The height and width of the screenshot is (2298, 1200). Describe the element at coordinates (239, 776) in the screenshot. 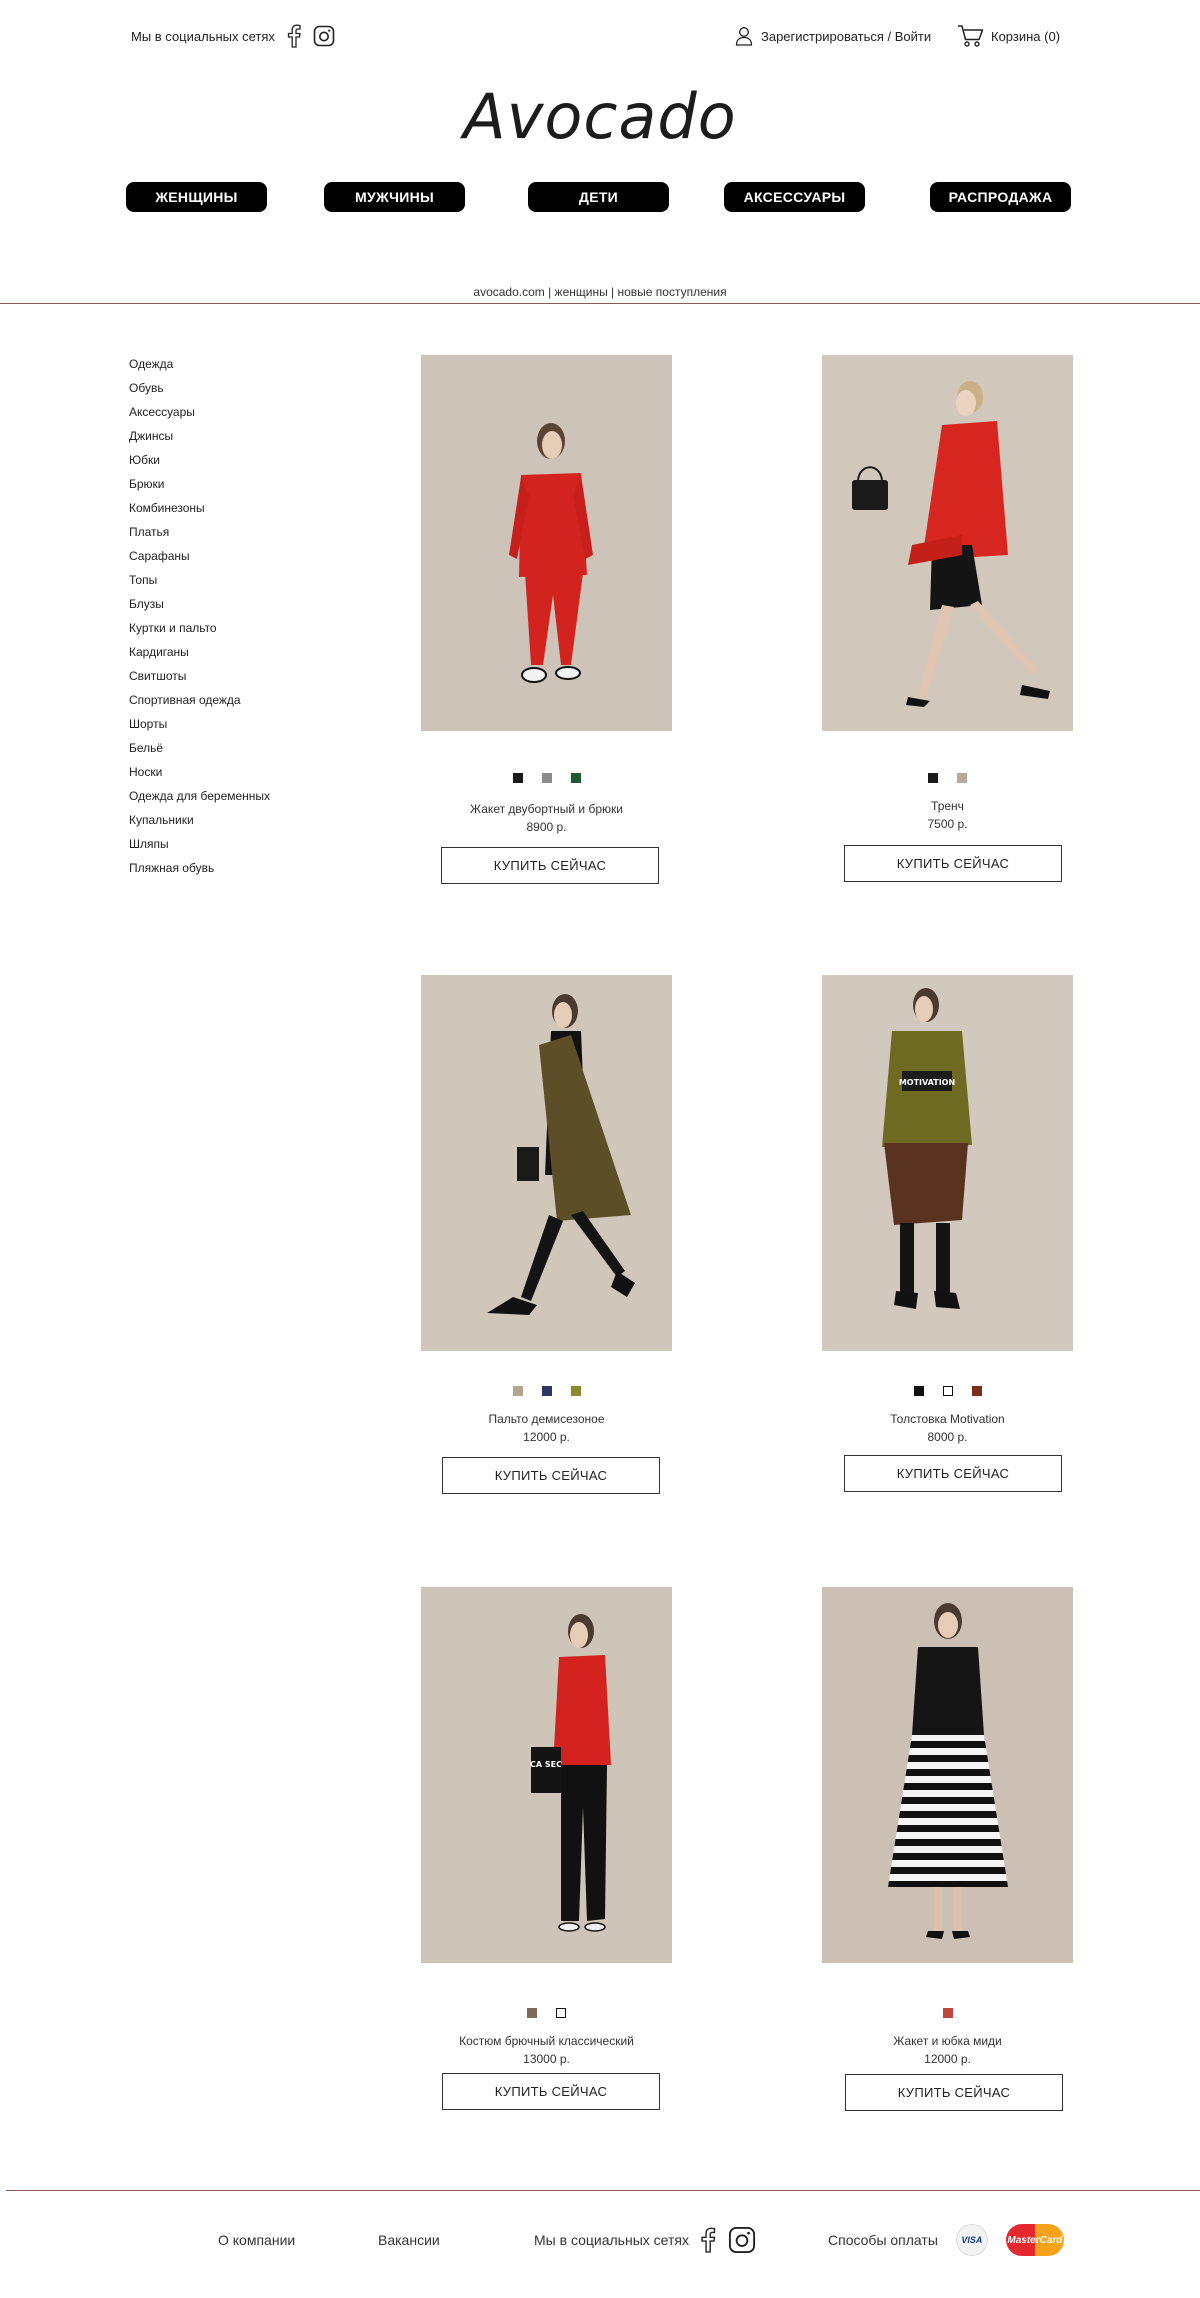

I see `sidebar-item: Носки` at that location.